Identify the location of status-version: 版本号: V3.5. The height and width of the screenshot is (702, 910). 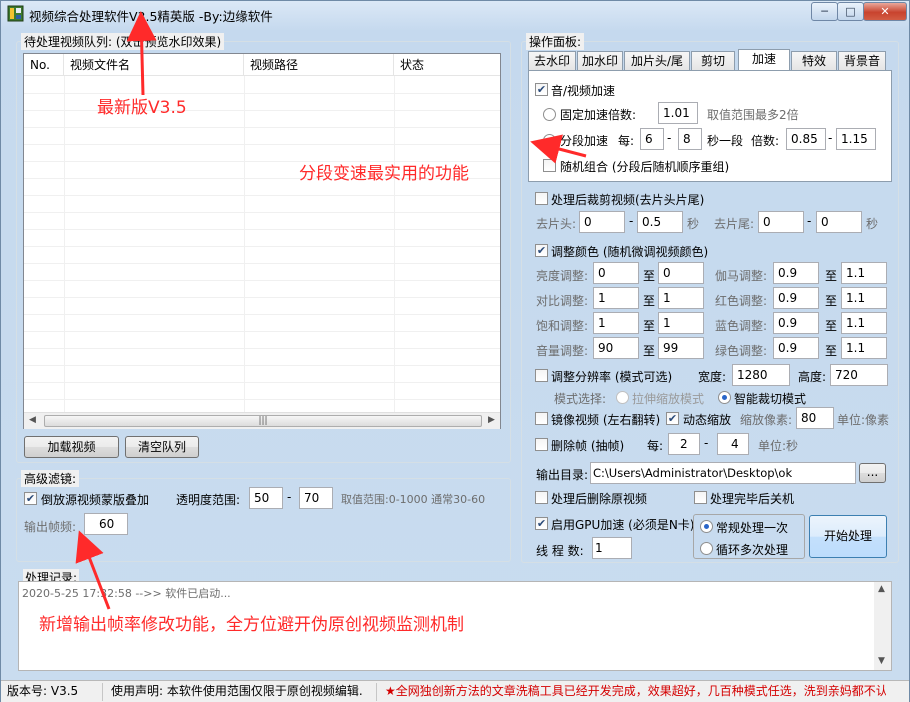
(53, 692).